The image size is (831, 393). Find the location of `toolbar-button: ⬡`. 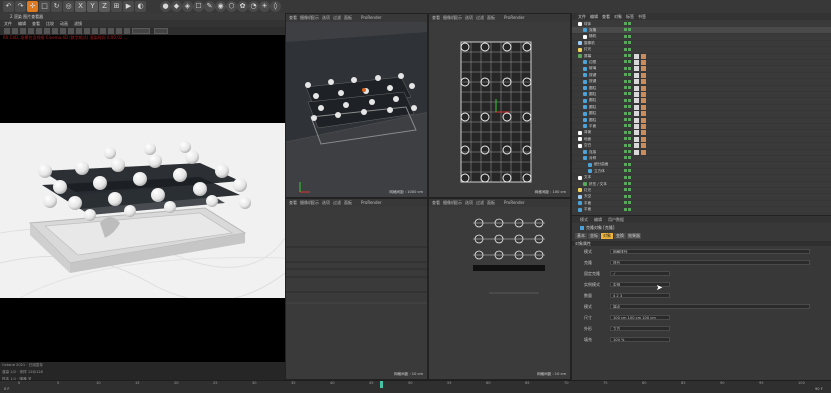

toolbar-button: ⬡ is located at coordinates (231, 6).